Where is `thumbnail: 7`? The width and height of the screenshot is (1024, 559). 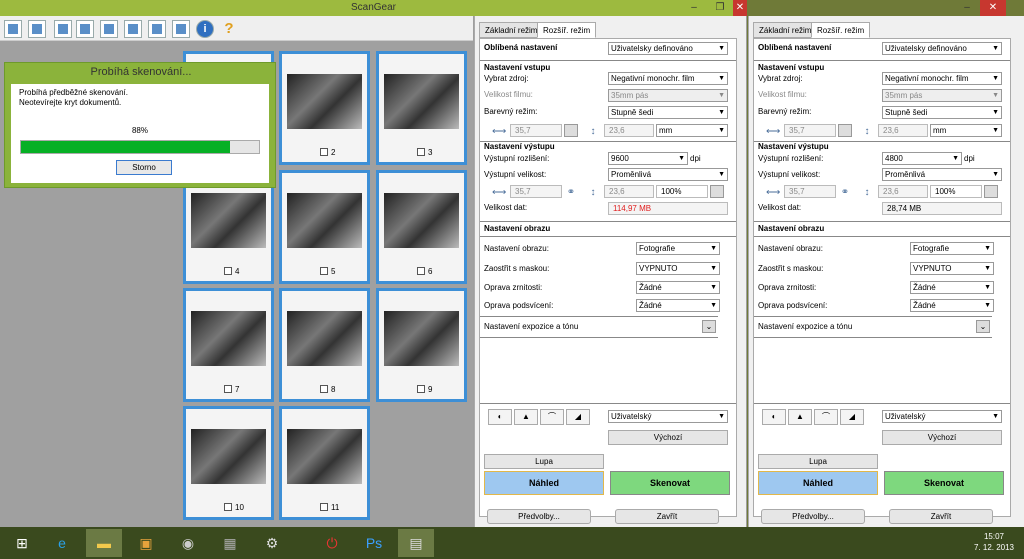
thumbnail: 7 is located at coordinates (228, 345).